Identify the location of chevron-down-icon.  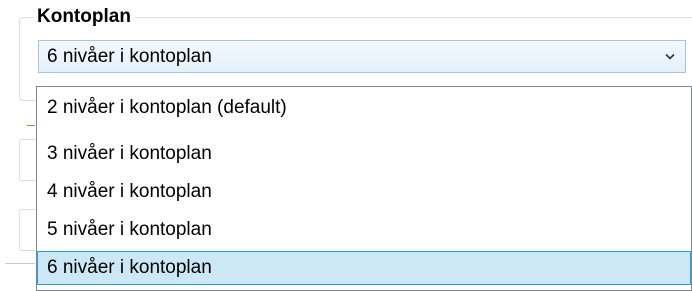
(670, 56).